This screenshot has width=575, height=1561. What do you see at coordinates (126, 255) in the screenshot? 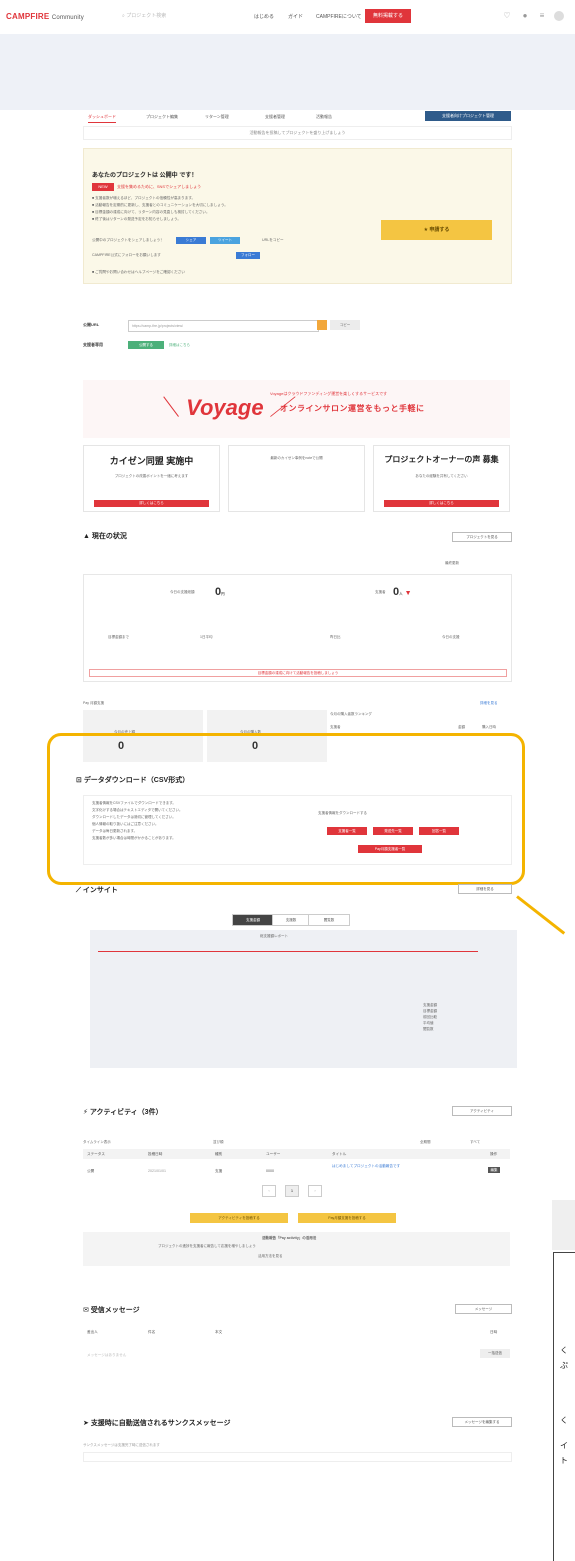
I see `follow-line: CAMPFIRE公式にフォローをお願いします` at bounding box center [126, 255].